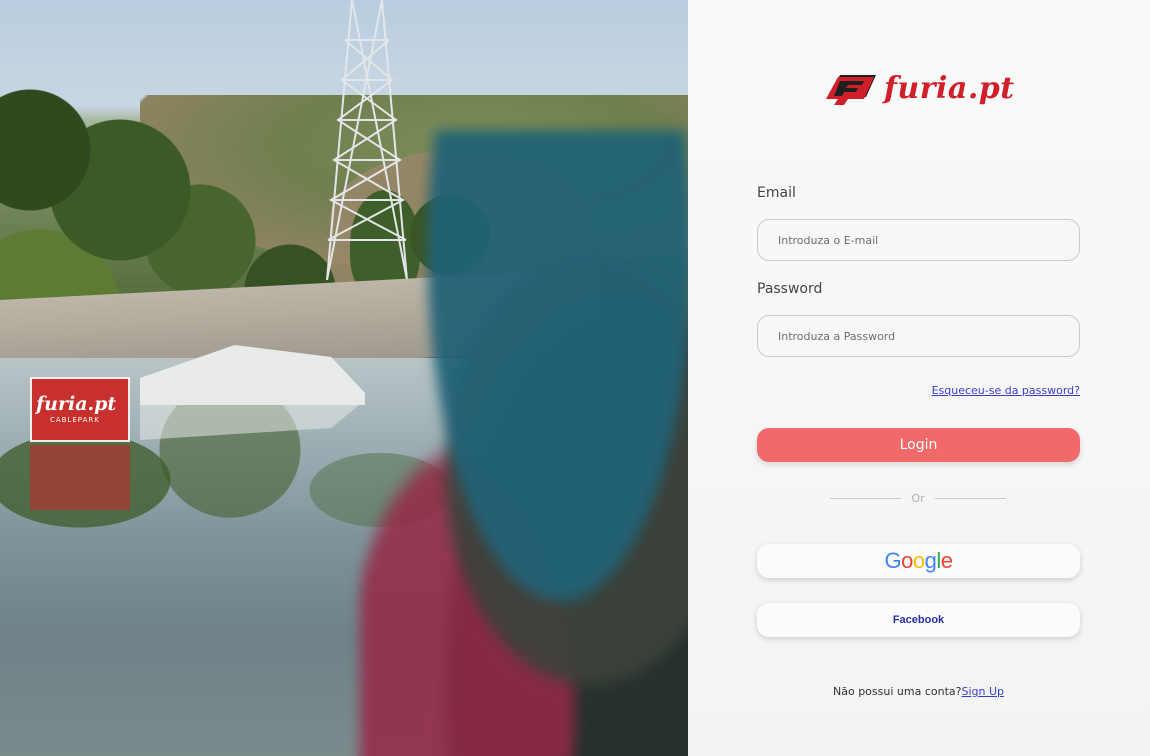 Image resolution: width=1150 pixels, height=756 pixels. I want to click on logo-text: furia.pt, so click(949, 88).